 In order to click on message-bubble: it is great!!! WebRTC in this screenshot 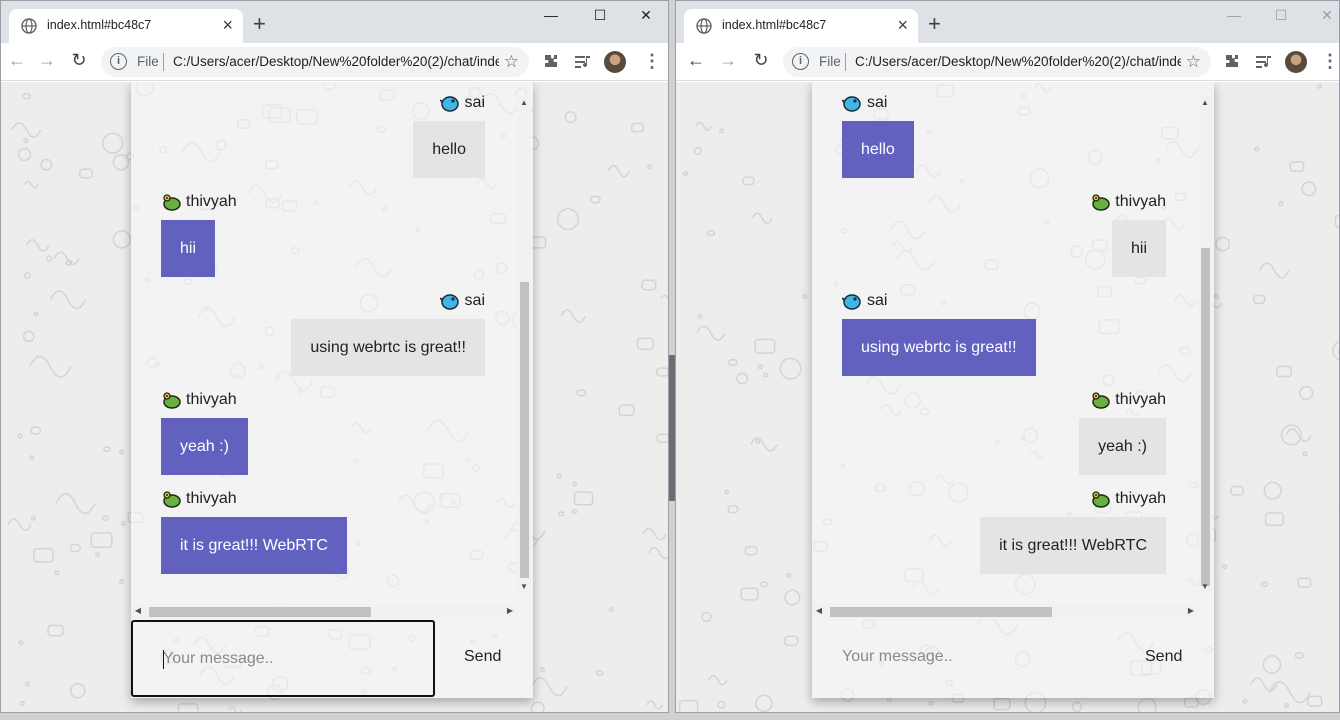, I will do `click(1073, 545)`.